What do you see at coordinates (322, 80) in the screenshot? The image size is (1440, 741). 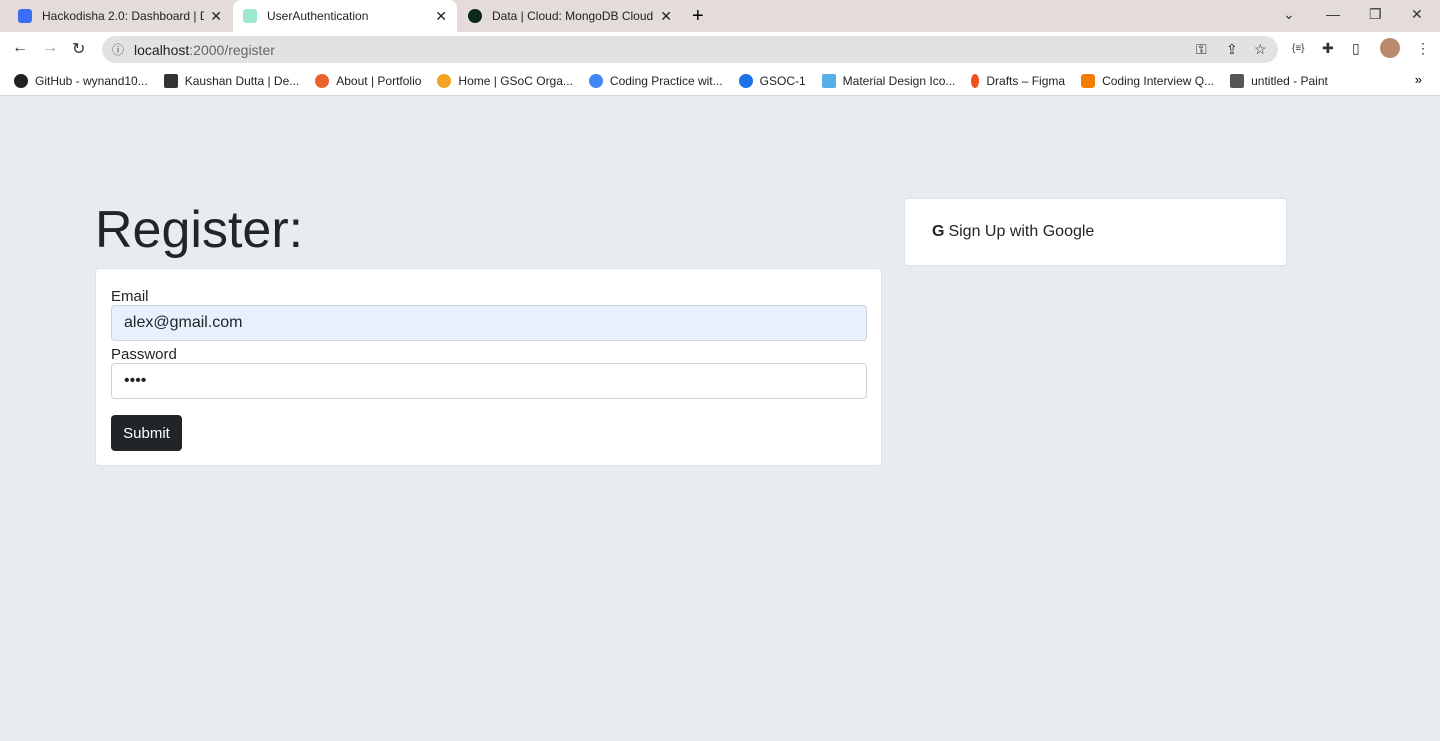 I see `portfolio-icon` at bounding box center [322, 80].